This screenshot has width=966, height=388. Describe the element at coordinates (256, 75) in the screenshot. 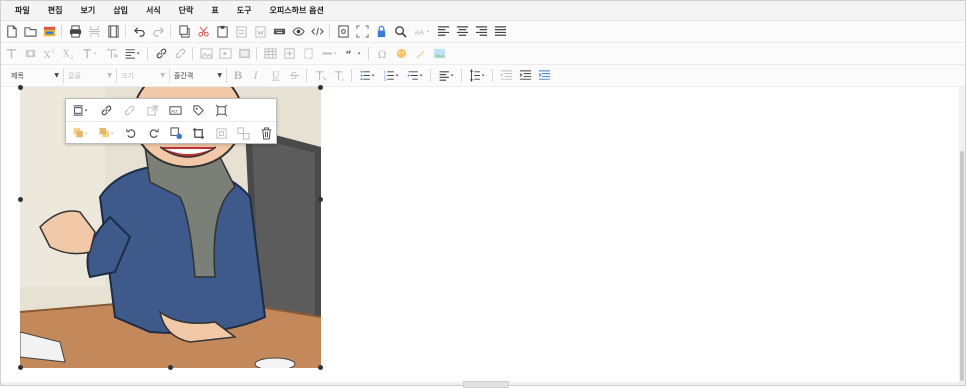

I see `italic-button: I` at that location.